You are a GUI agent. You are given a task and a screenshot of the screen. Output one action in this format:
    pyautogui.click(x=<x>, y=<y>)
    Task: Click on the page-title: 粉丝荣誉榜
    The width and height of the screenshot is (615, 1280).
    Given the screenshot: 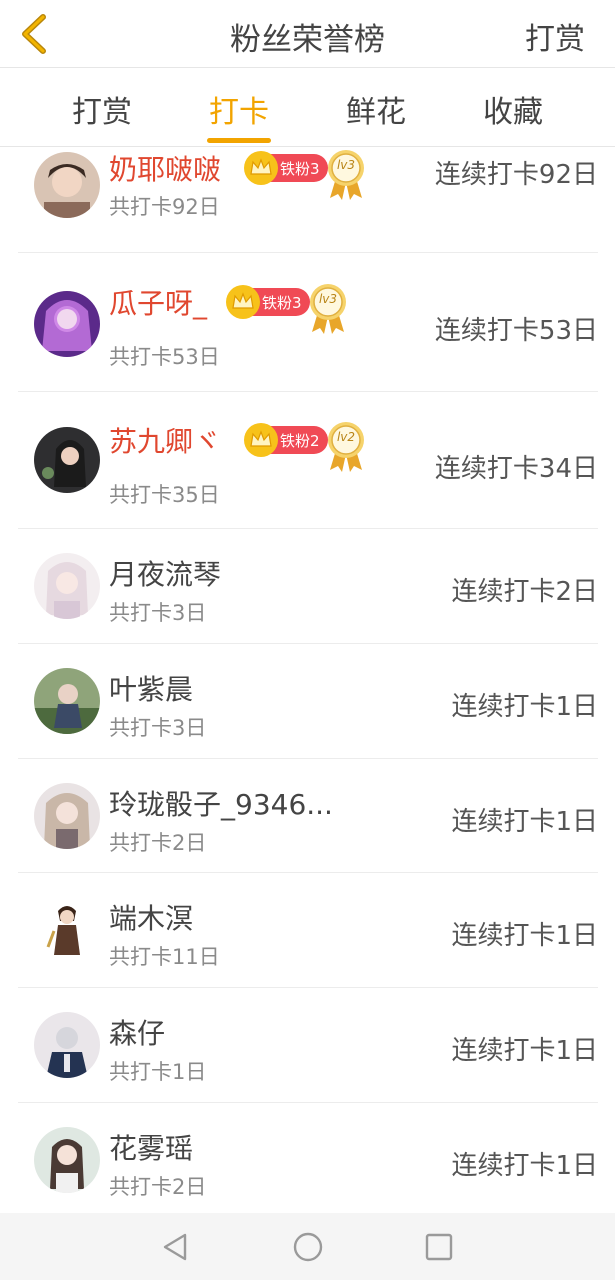 What is the action you would take?
    pyautogui.click(x=307, y=40)
    